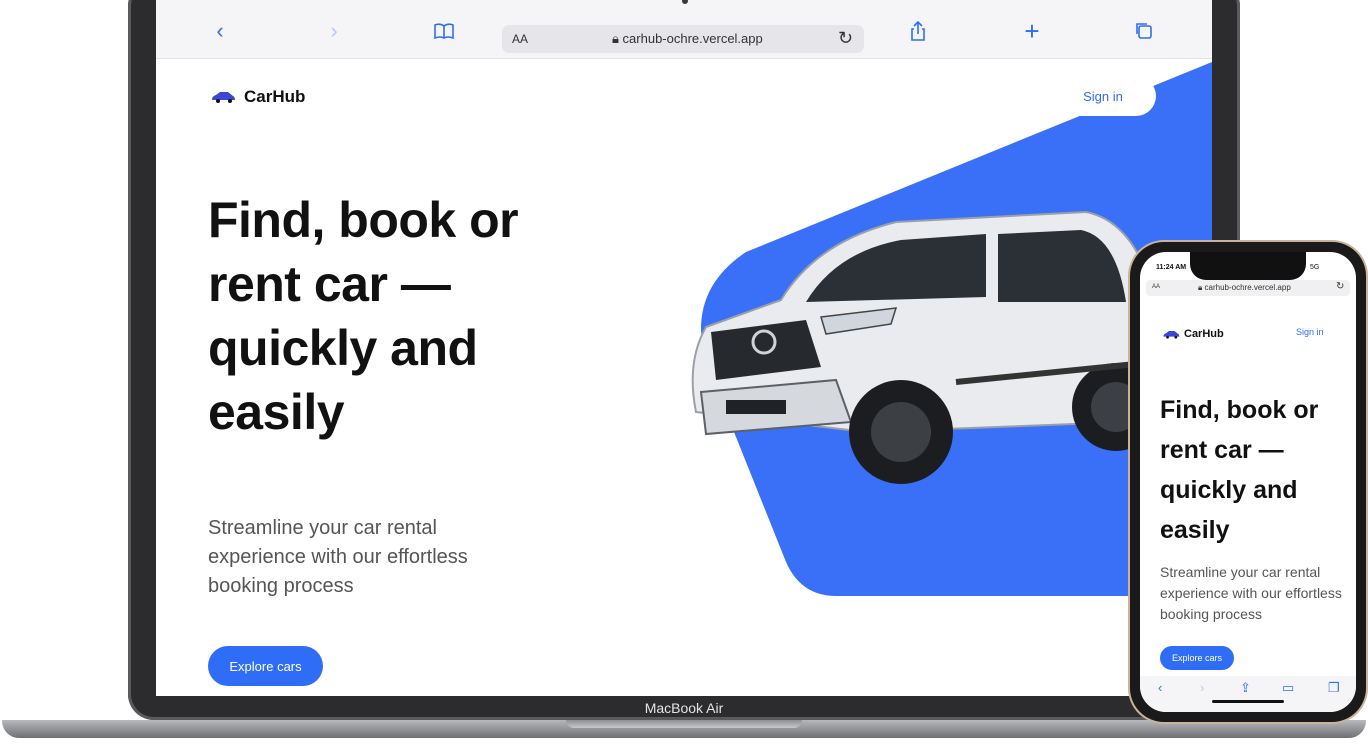 The height and width of the screenshot is (749, 1368). I want to click on tabs-icon, so click(1144, 32).